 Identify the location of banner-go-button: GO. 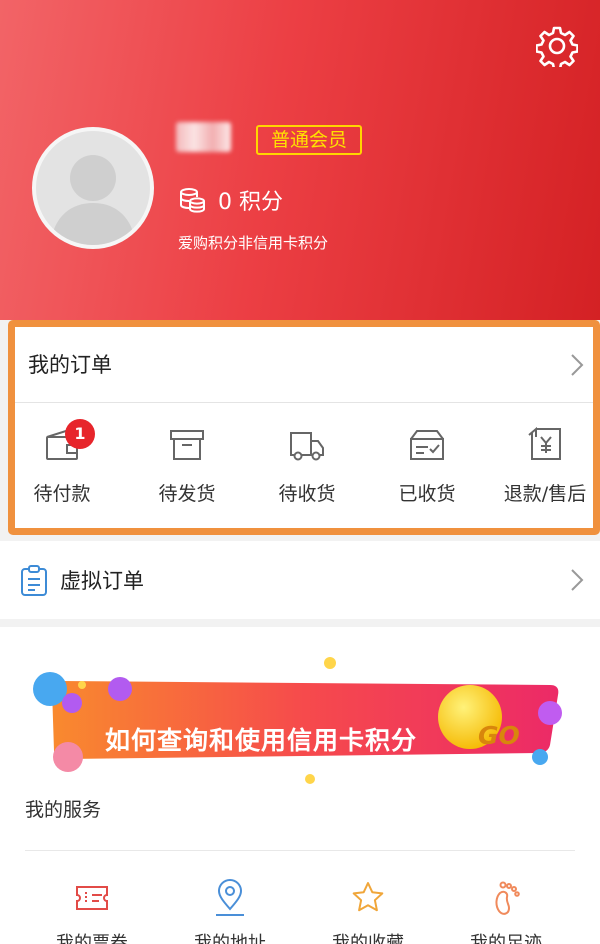
(499, 735).